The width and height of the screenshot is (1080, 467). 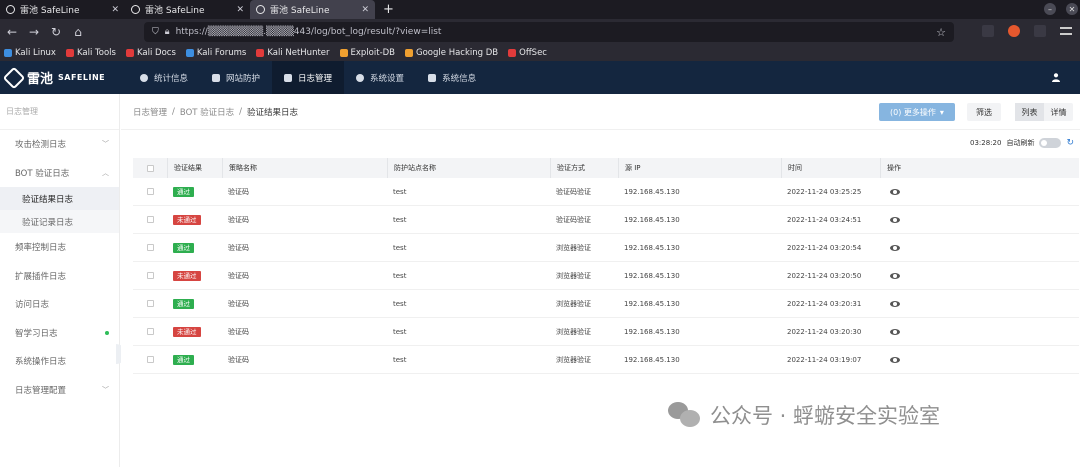 I want to click on bookmark-kali-forums: Kali Forums, so click(x=215, y=53).